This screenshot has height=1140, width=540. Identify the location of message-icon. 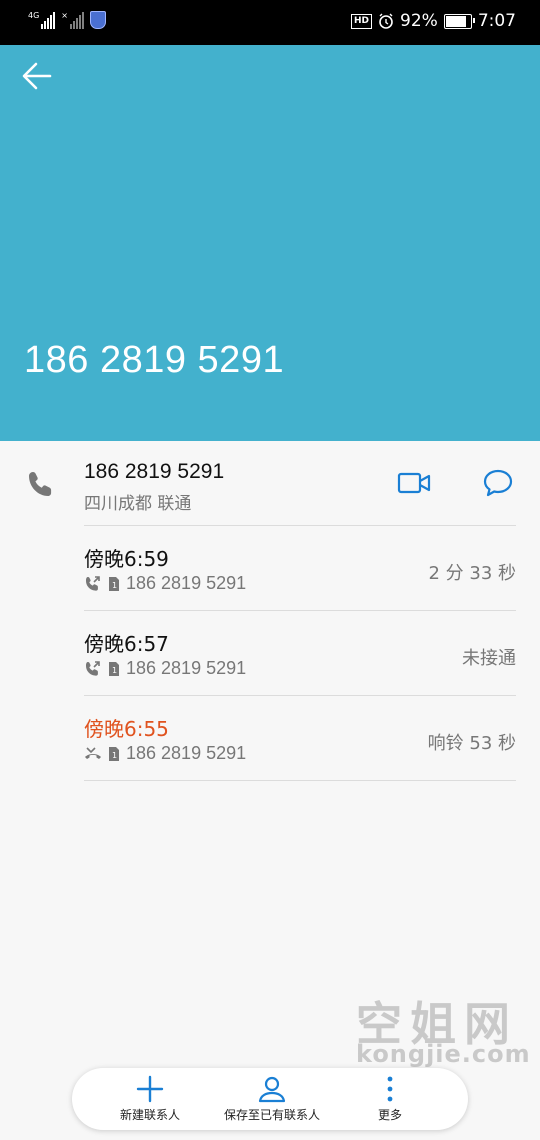
(498, 483).